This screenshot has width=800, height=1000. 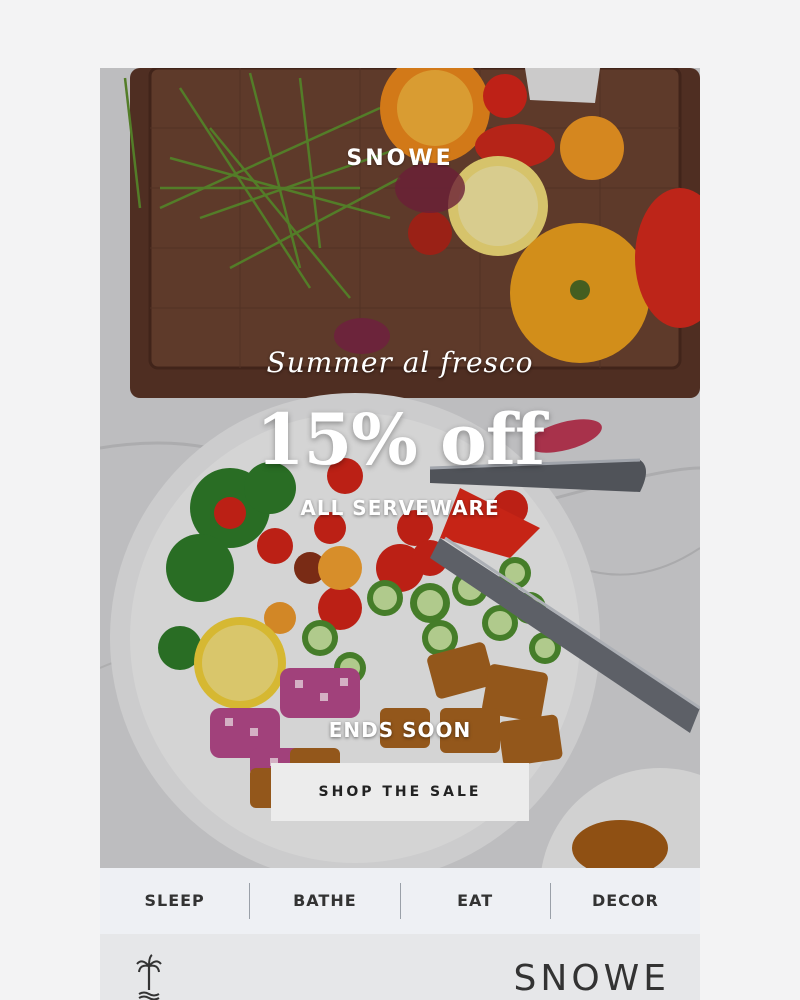 I want to click on hero-subline: ALL SERVEWARE, so click(x=400, y=508).